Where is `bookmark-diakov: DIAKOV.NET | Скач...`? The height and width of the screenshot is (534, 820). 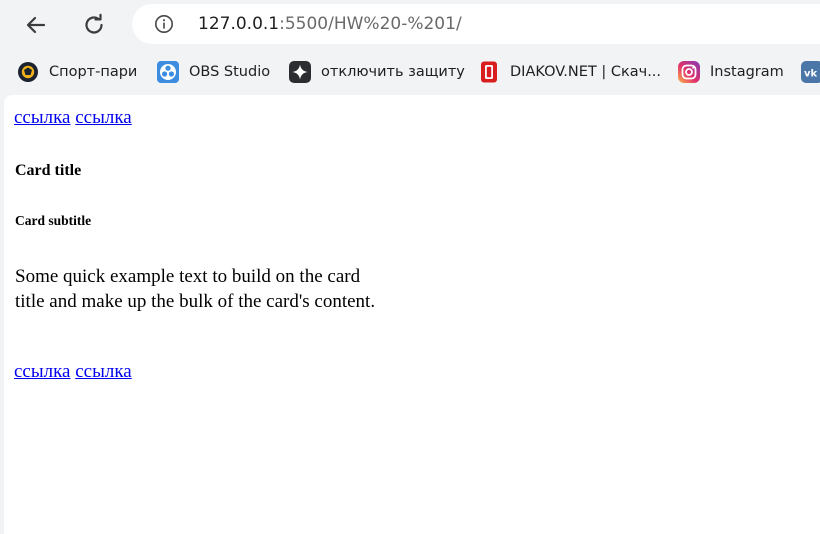
bookmark-diakov: DIAKOV.NET | Скач... is located at coordinates (569, 72).